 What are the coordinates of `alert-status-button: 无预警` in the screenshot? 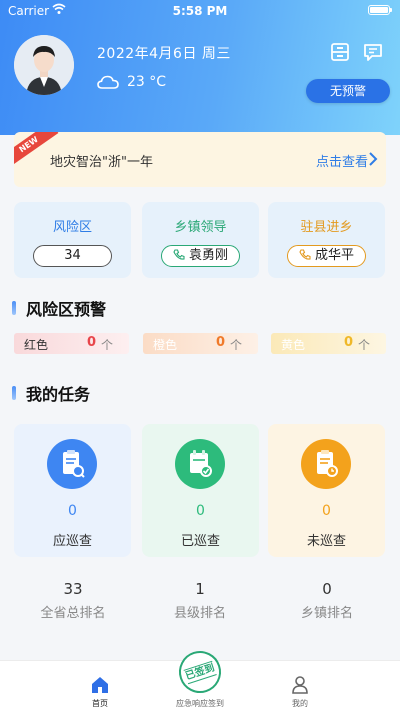 It's located at (348, 91).